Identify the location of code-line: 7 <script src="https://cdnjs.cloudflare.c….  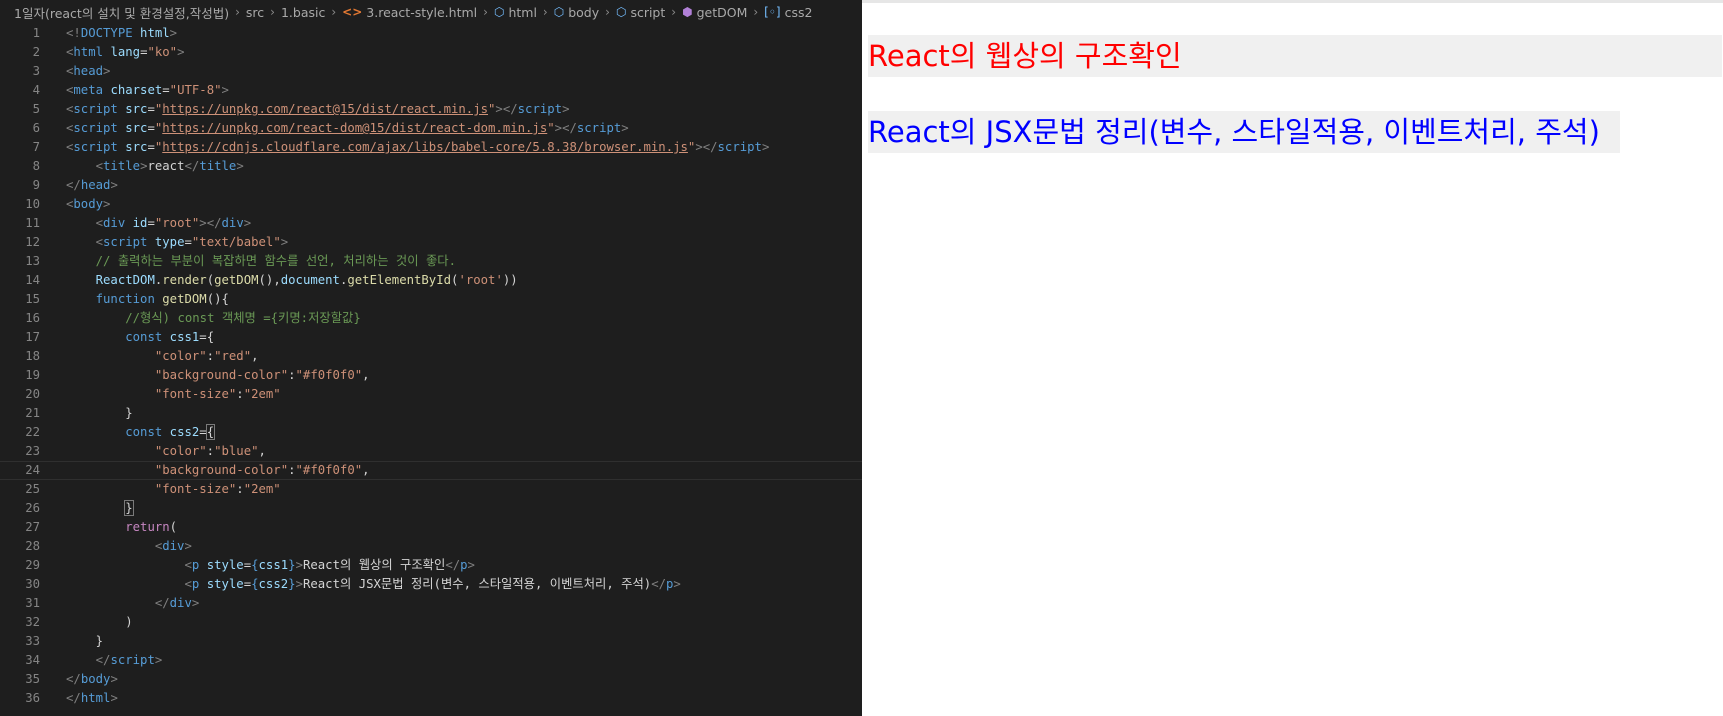
(431, 147).